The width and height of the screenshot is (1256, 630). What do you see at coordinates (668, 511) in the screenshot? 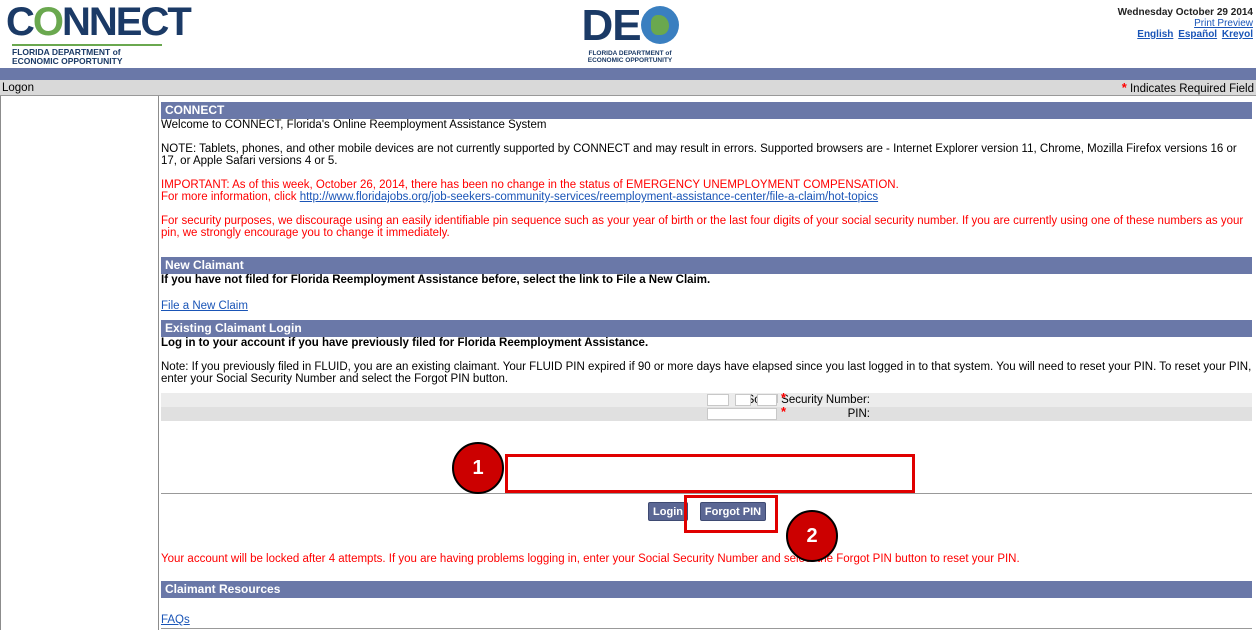
I see `login-button: Login` at bounding box center [668, 511].